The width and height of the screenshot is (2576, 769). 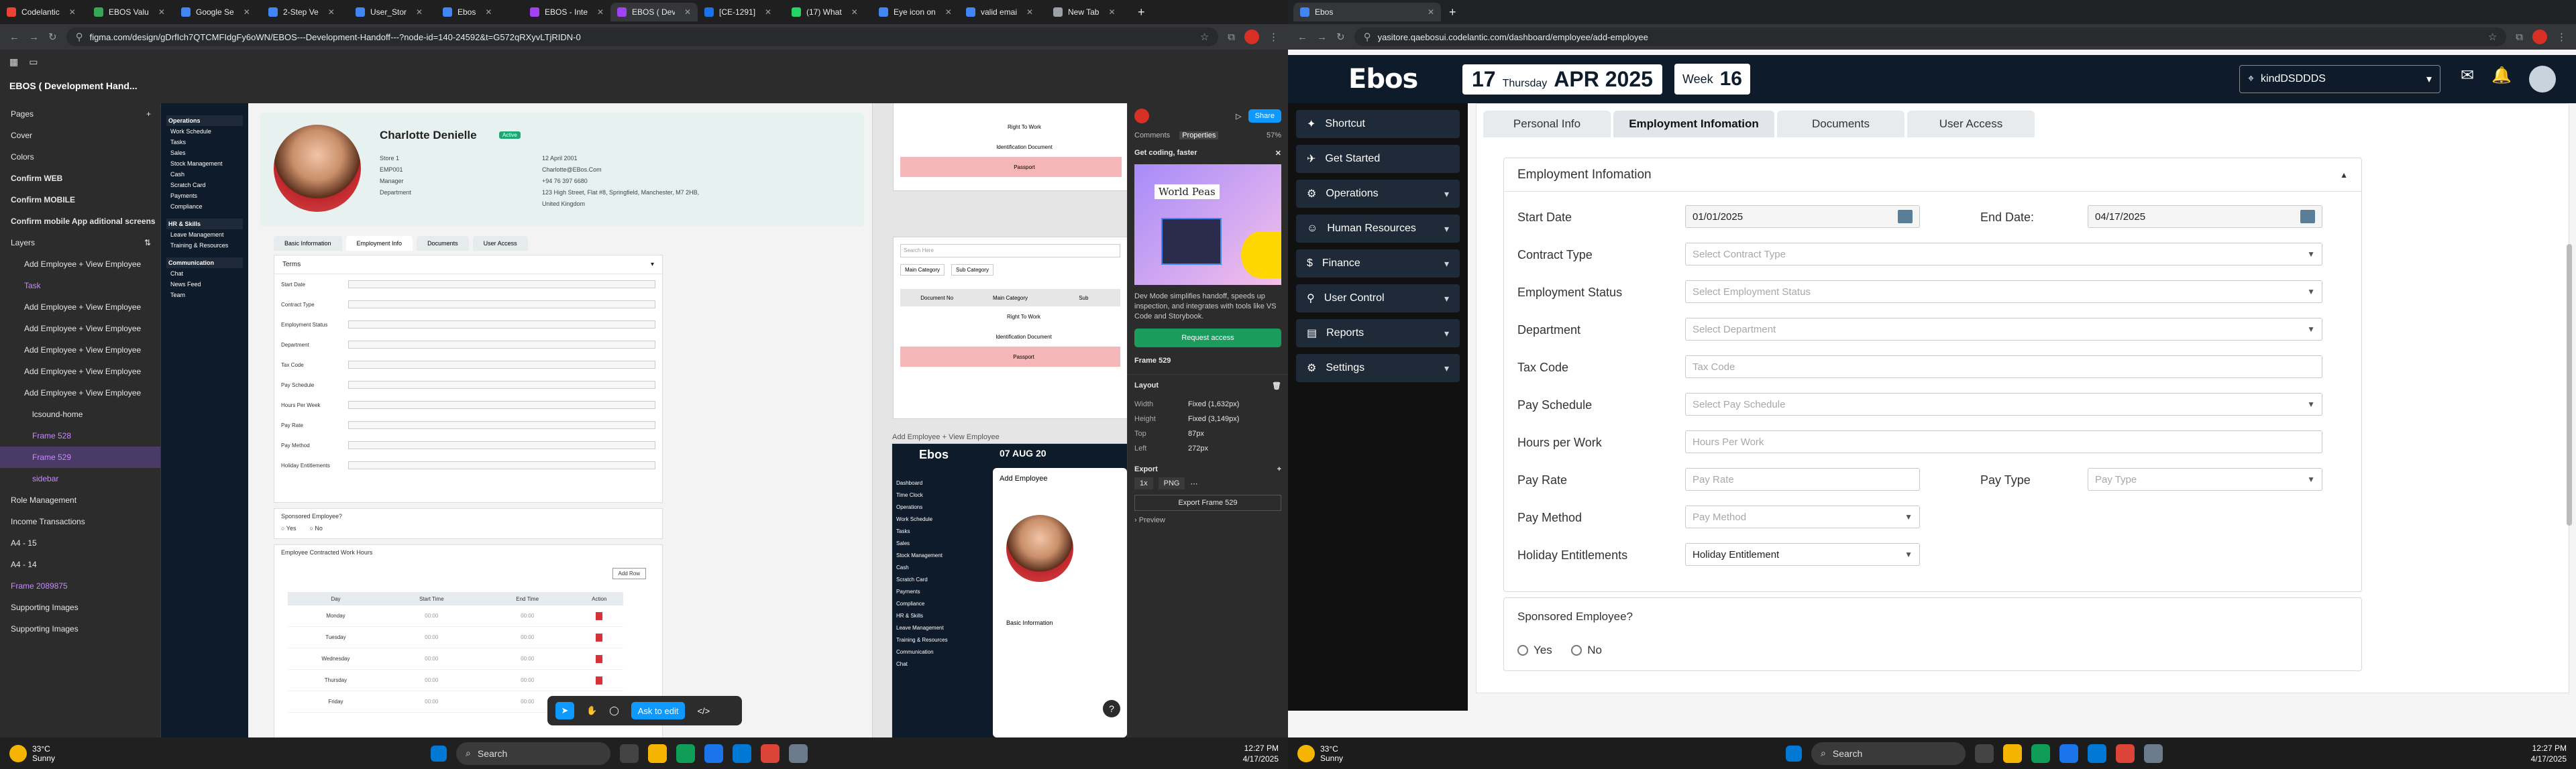 What do you see at coordinates (2542, 79) in the screenshot?
I see `user-avatar` at bounding box center [2542, 79].